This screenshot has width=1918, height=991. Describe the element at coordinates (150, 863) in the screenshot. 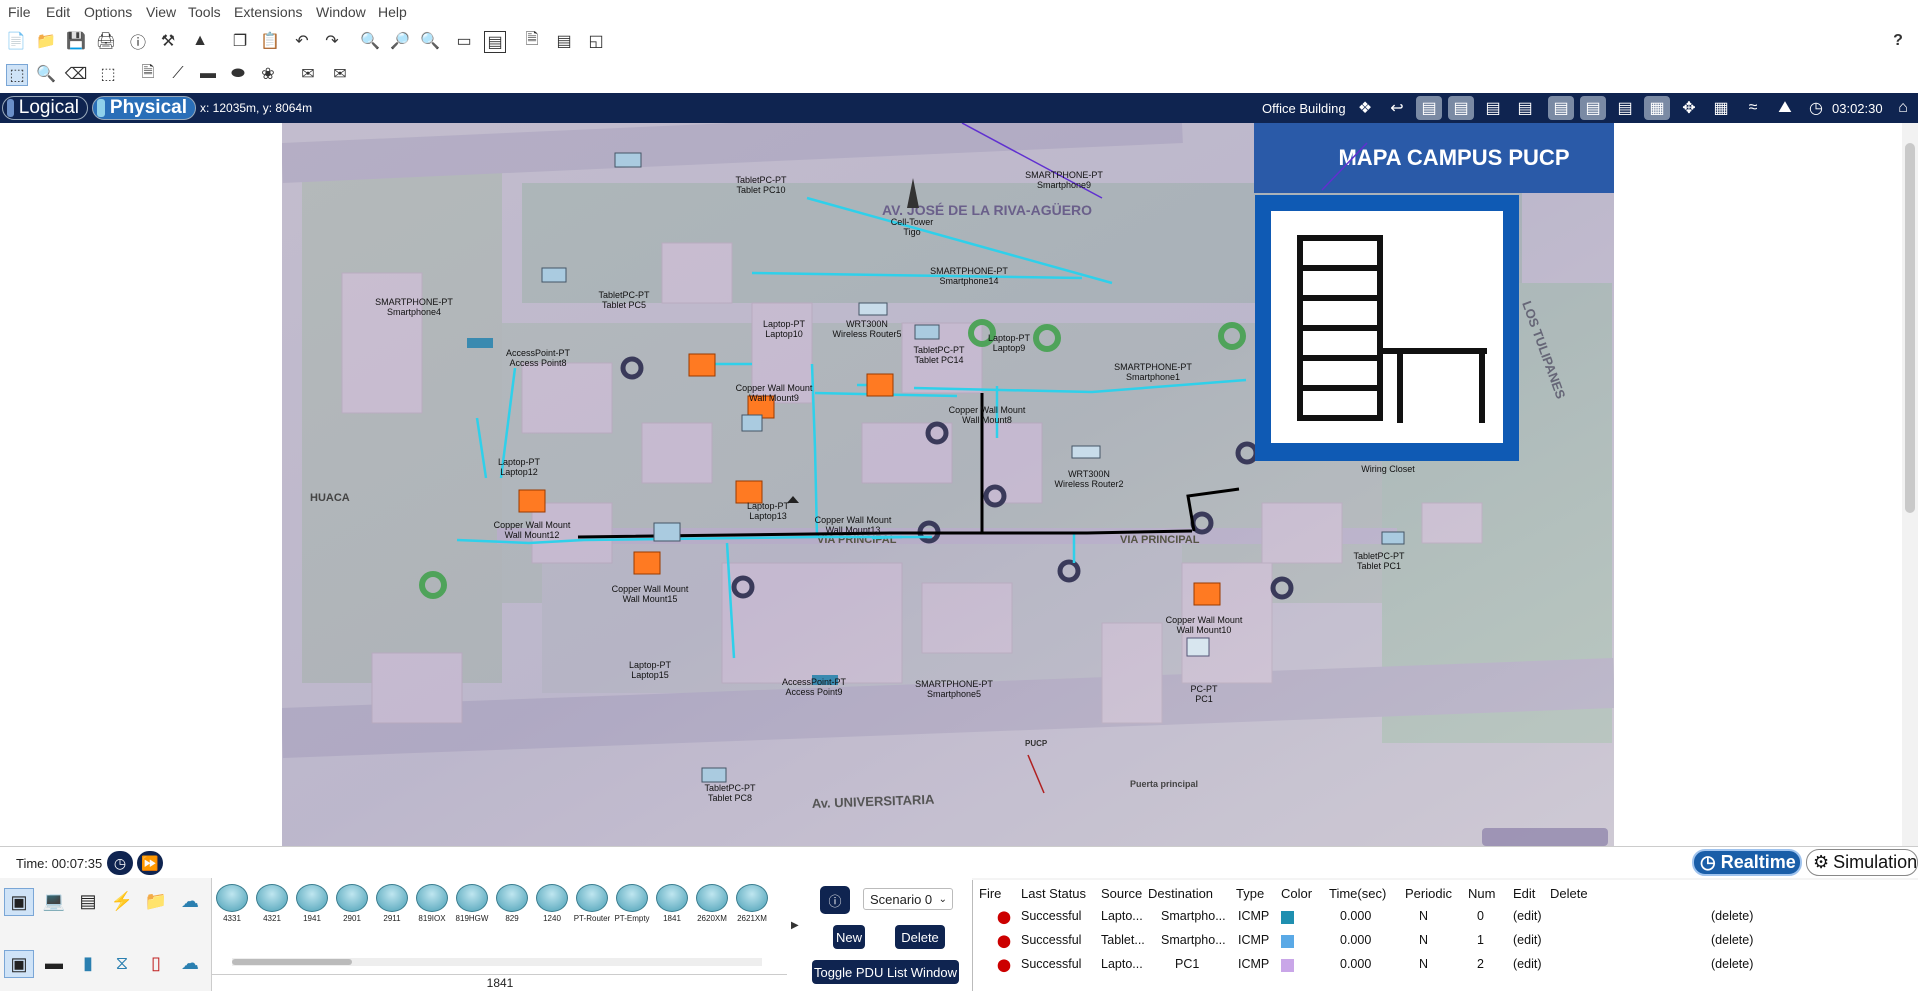

I see `fast-forward-icon: ⏩` at that location.